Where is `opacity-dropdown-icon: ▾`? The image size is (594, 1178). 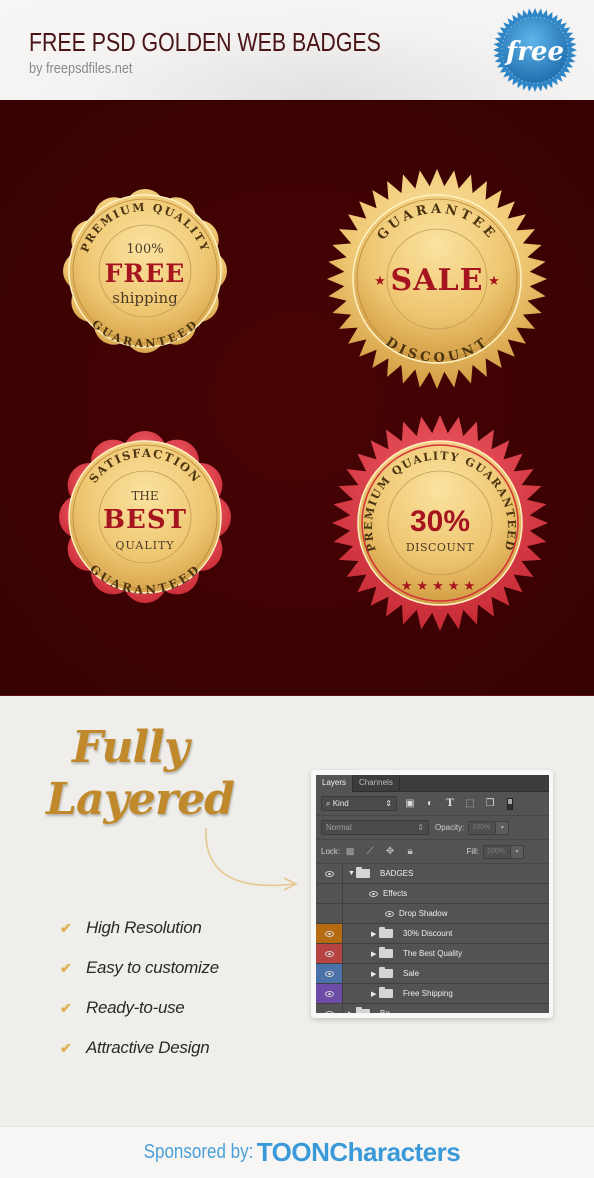
opacity-dropdown-icon: ▾ is located at coordinates (503, 827).